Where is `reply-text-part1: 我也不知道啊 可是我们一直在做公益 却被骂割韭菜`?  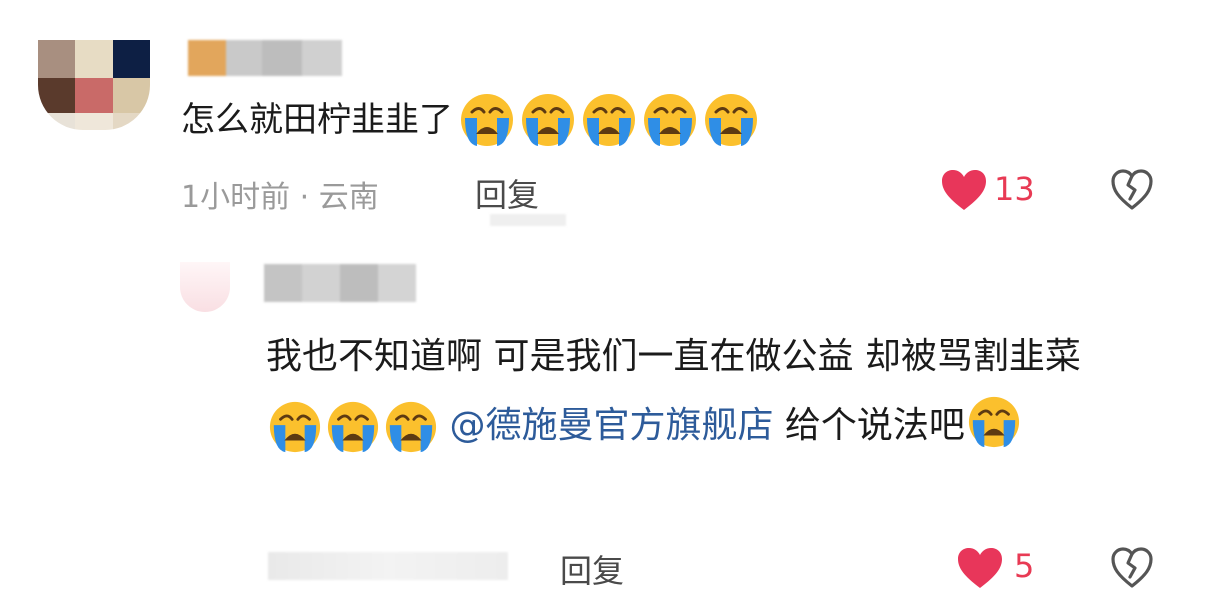
reply-text-part1: 我也不知道啊 可是我们一直在做公益 却被骂割韭菜 is located at coordinates (673, 356).